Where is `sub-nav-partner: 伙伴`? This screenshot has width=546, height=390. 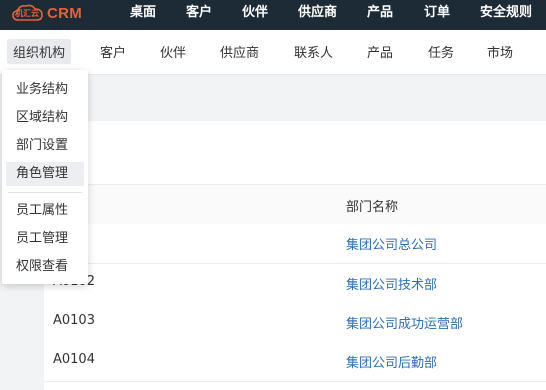 sub-nav-partner: 伙伴 is located at coordinates (173, 51).